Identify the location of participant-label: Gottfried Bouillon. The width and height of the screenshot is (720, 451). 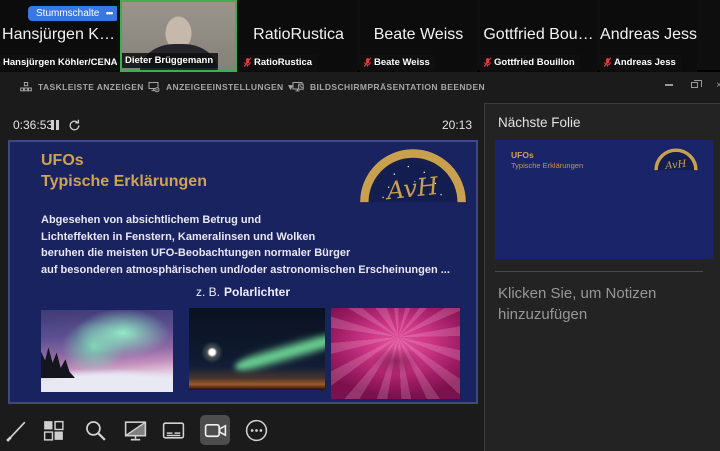
(530, 62).